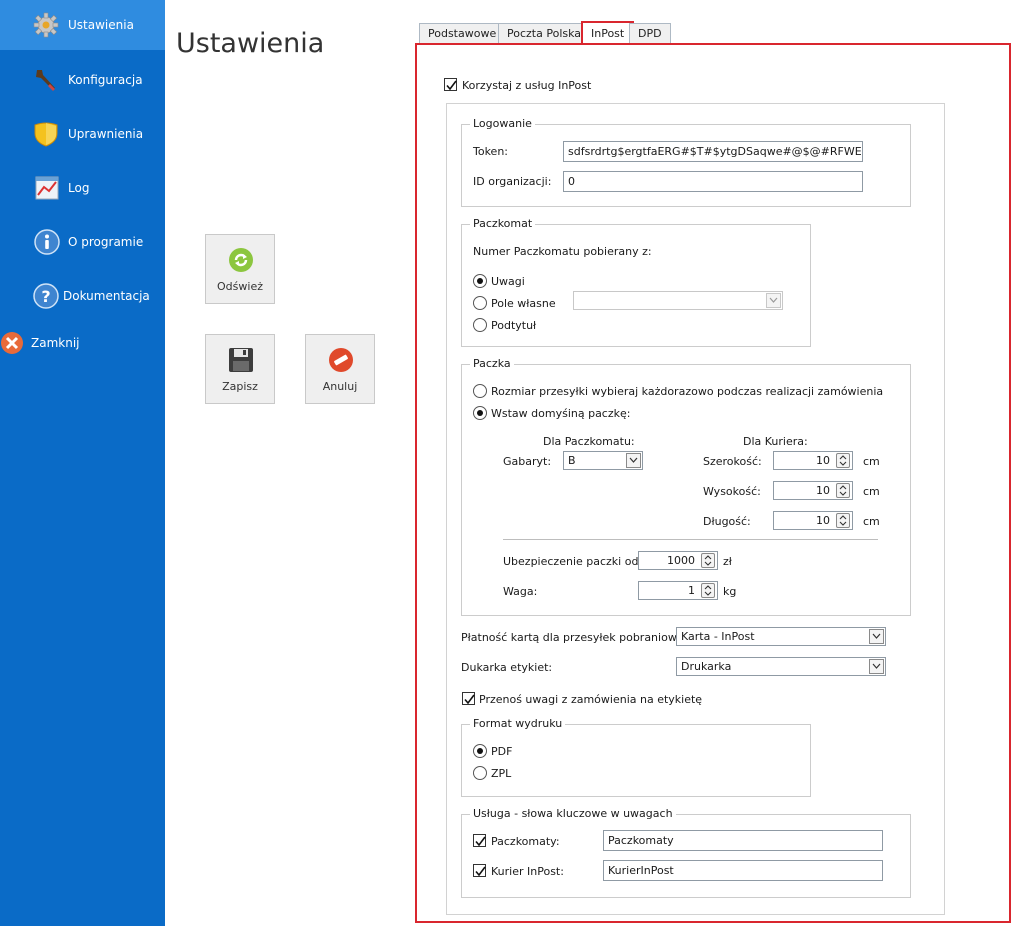 Image resolution: width=1016 pixels, height=926 pixels. I want to click on insurance-value: 1000, so click(681, 560).